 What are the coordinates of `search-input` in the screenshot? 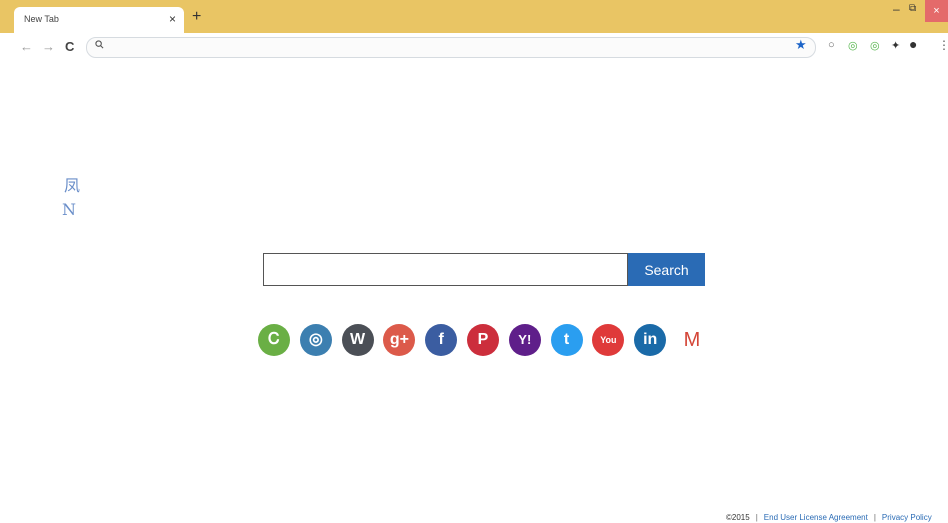 It's located at (445, 269).